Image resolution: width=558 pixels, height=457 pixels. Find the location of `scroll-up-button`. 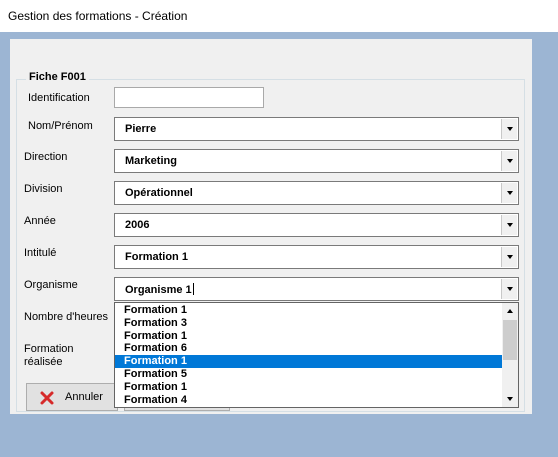

scroll-up-button is located at coordinates (510, 311).